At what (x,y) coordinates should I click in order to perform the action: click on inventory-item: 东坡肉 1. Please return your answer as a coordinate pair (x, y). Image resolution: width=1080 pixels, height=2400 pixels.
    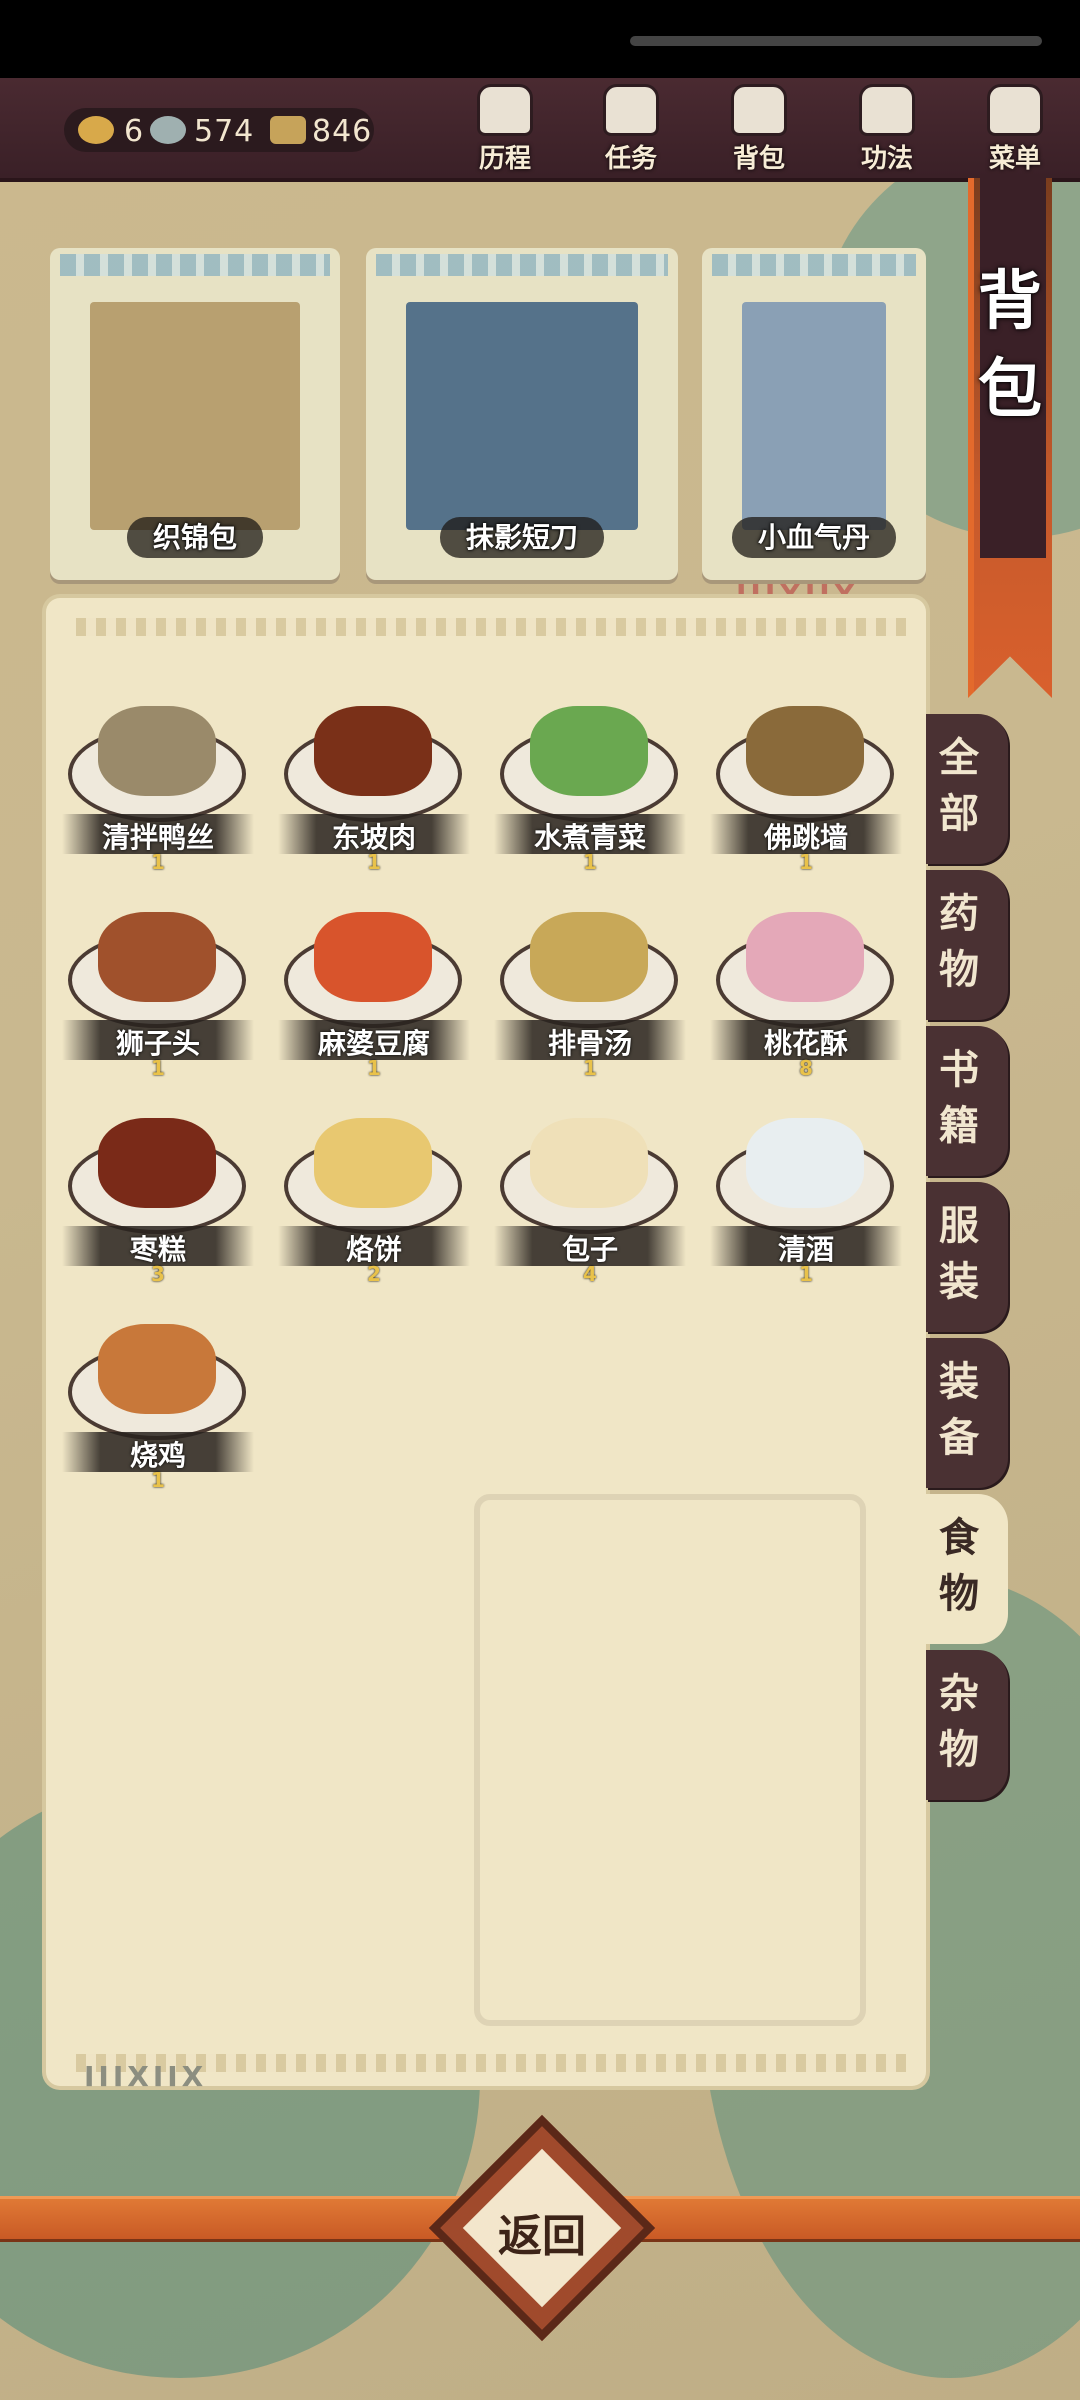
    Looking at the image, I should click on (374, 796).